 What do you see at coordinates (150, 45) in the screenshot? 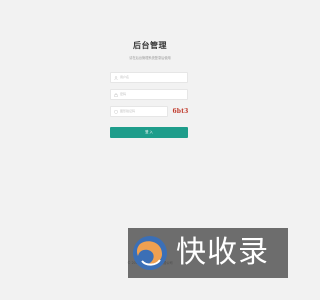
I see `page-title: 后台管理` at bounding box center [150, 45].